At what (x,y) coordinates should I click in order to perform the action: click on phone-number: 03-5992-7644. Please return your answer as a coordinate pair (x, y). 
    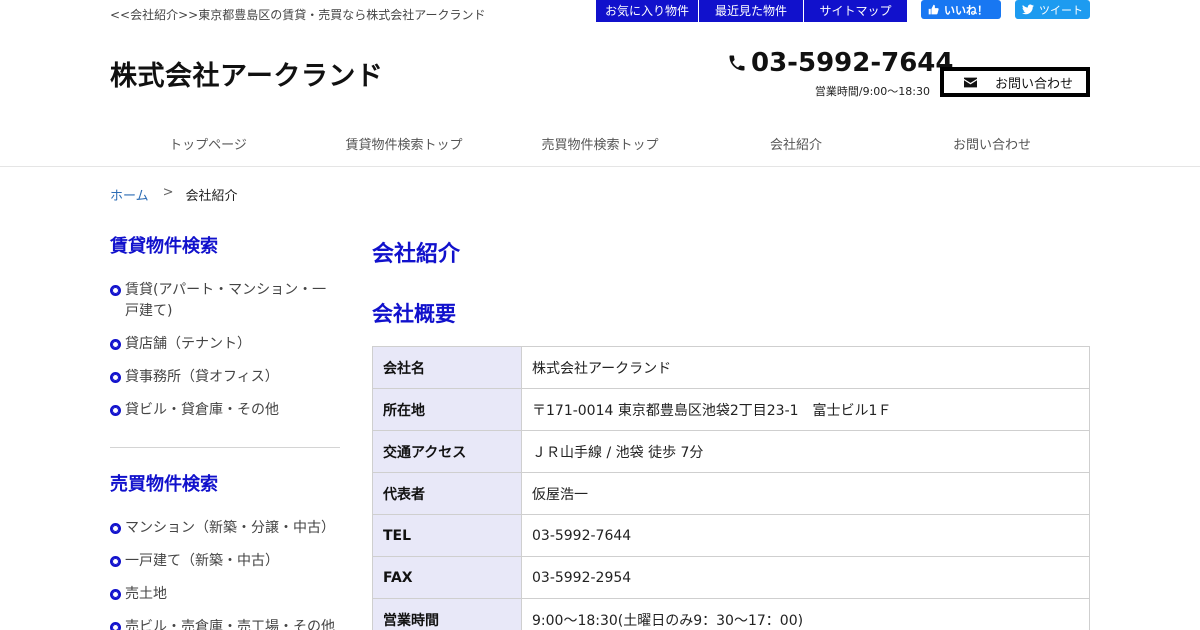
    Looking at the image, I should click on (840, 63).